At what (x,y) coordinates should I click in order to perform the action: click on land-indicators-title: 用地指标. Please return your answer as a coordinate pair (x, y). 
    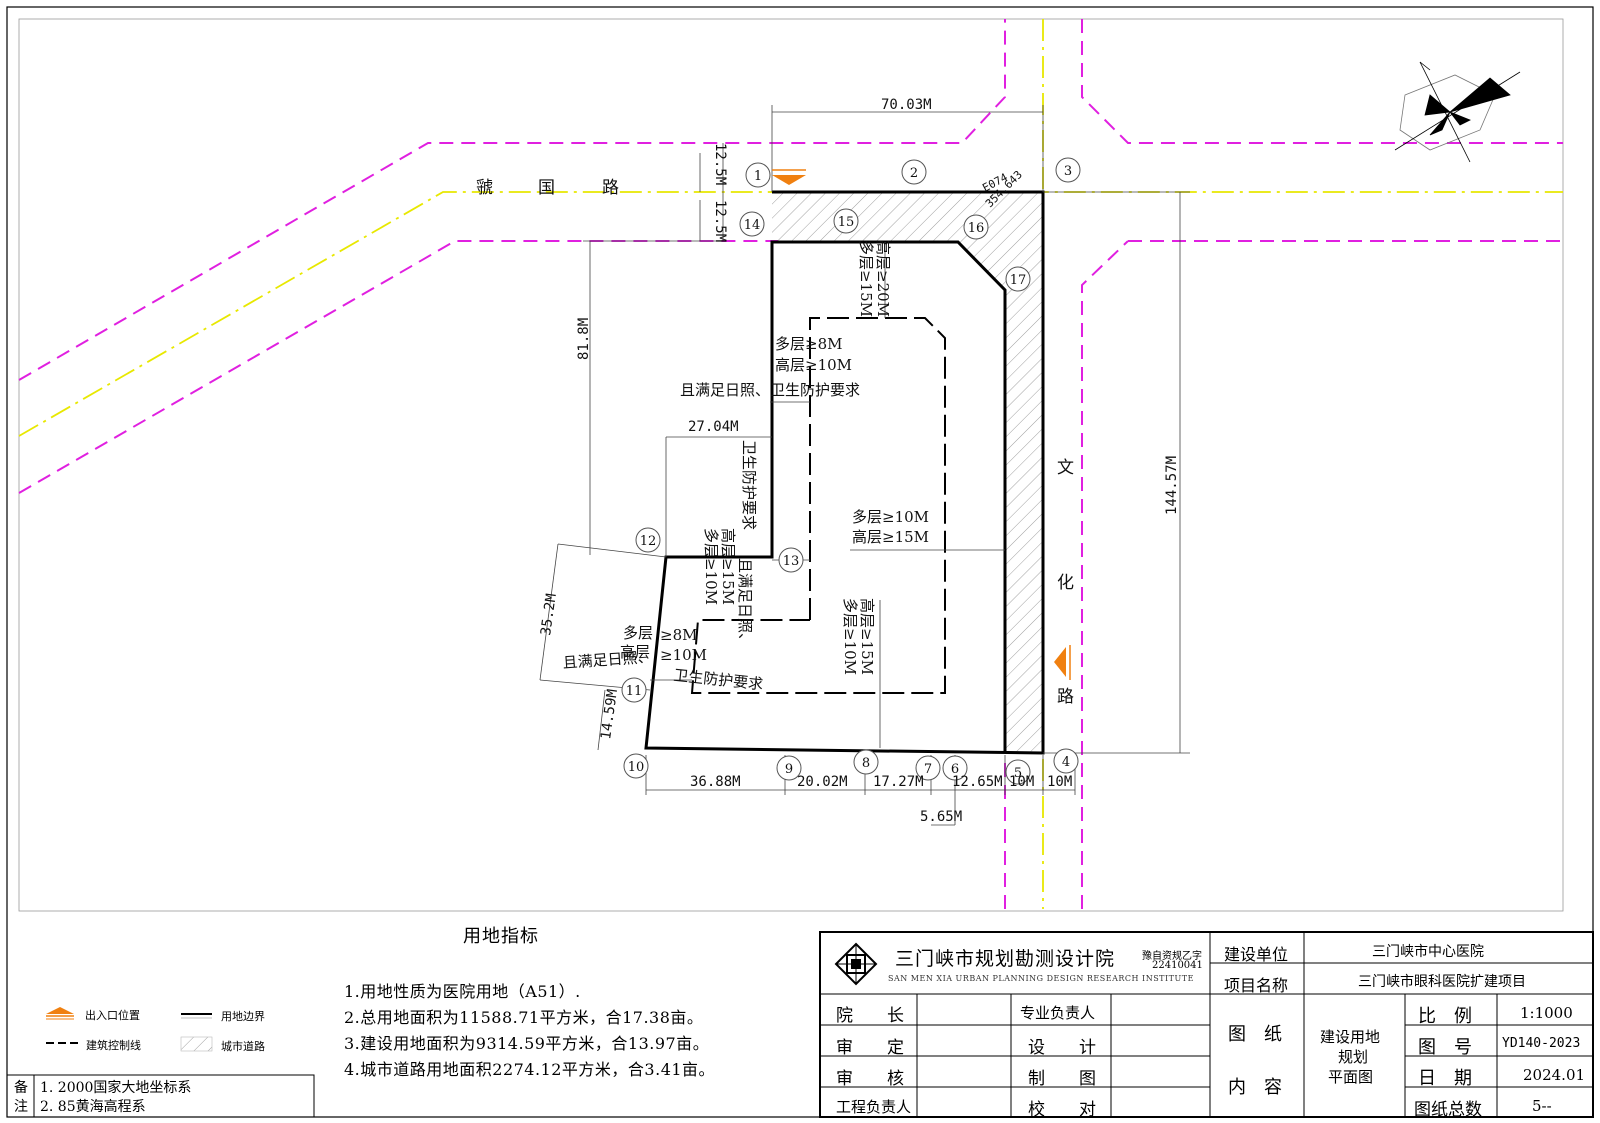
    Looking at the image, I should click on (501, 936).